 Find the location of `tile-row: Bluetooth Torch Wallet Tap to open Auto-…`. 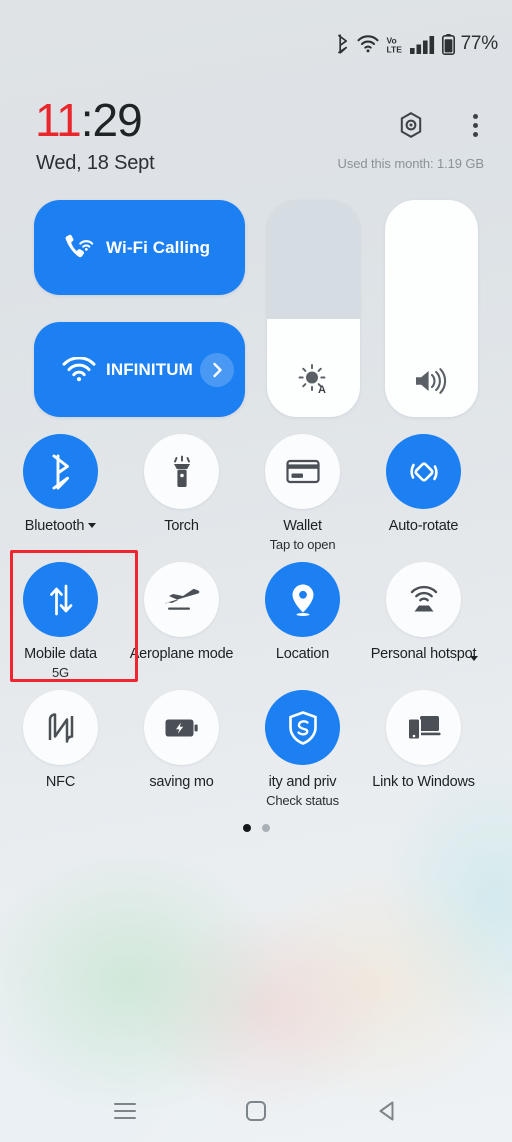

tile-row: Bluetooth Torch Wallet Tap to open Auto-… is located at coordinates (256, 496).